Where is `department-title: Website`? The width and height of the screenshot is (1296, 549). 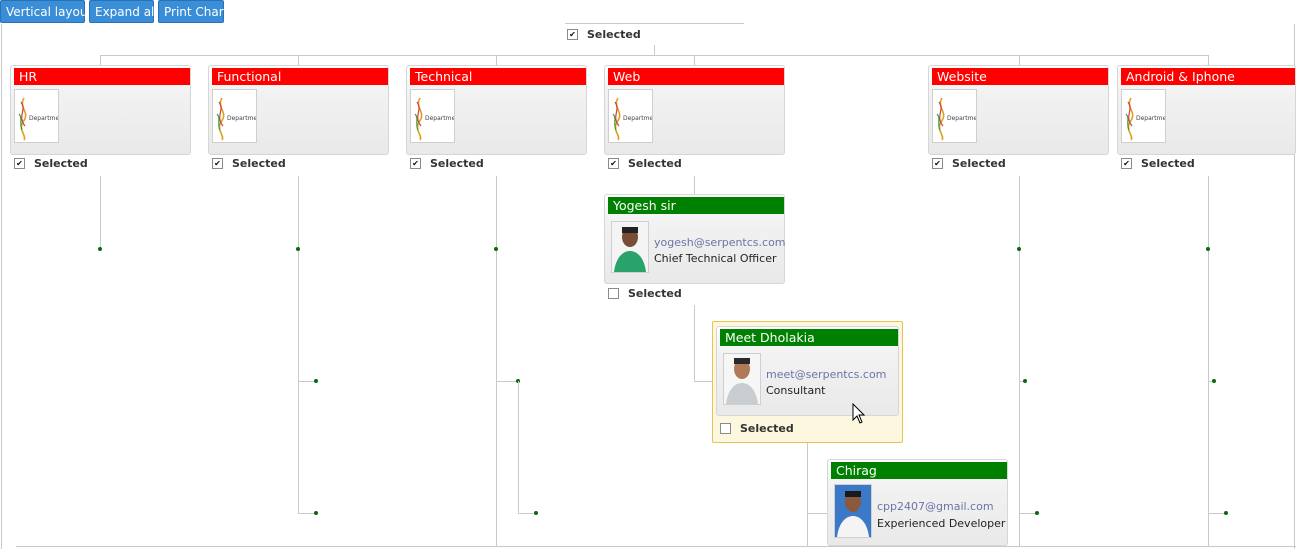
department-title: Website is located at coordinates (1020, 76).